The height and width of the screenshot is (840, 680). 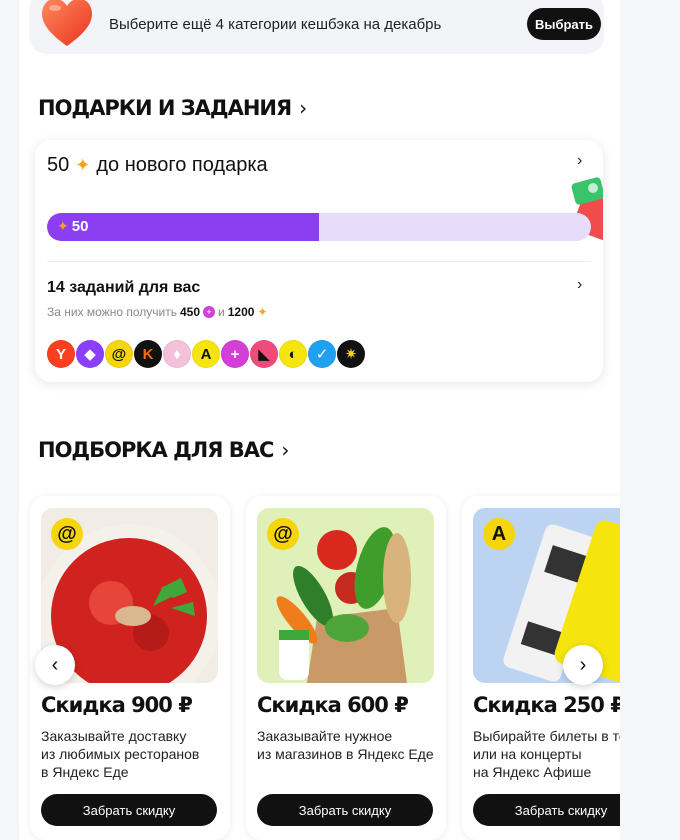 I want to click on offer-title: Скидка 600 ₽, so click(x=333, y=705).